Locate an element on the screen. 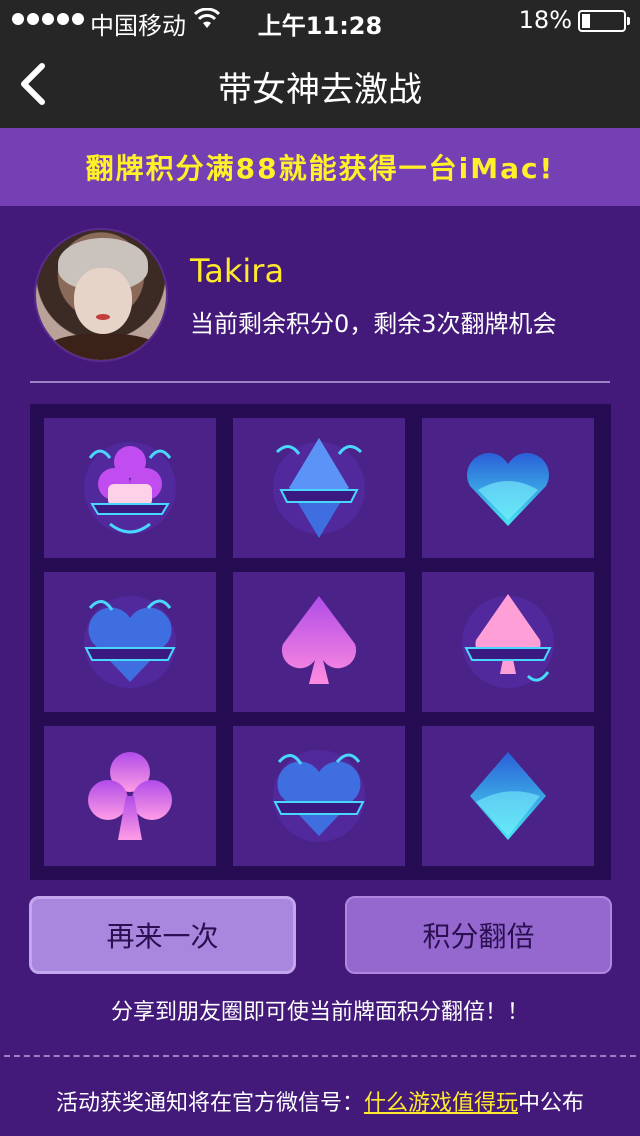 Image resolution: width=640 pixels, height=1136 pixels. footer-notice: 活动获奖通知将在官方微信号：什么游戏值得玩中公布 is located at coordinates (320, 1101).